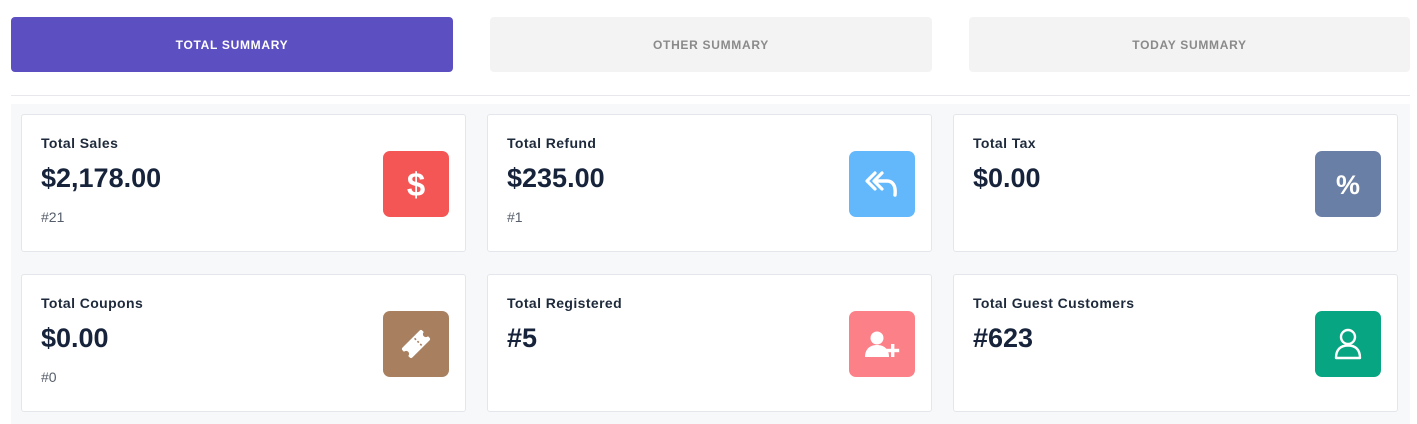 This screenshot has height=424, width=1417. I want to click on tab-other-summary: OTHER SUMMARY, so click(711, 44).